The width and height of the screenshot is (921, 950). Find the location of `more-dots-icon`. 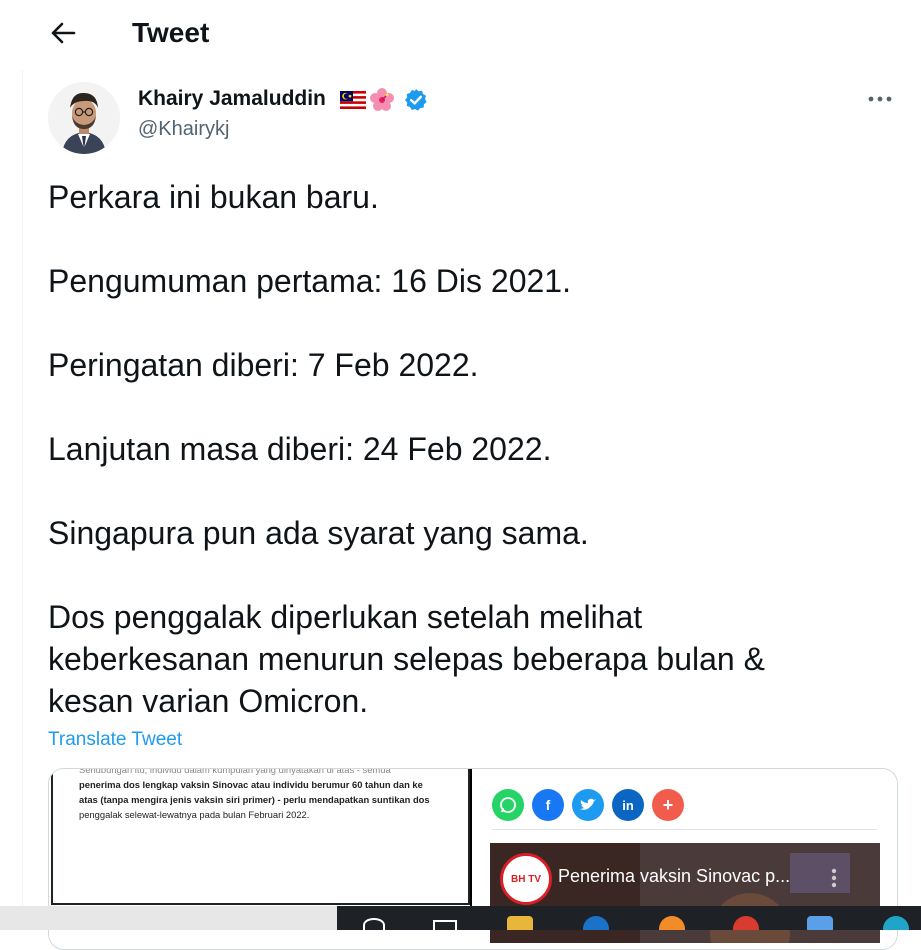

more-dots-icon is located at coordinates (880, 99).